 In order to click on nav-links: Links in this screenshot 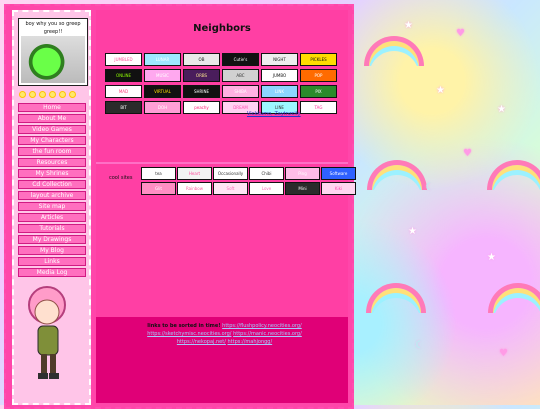, I will do `click(52, 261)`.